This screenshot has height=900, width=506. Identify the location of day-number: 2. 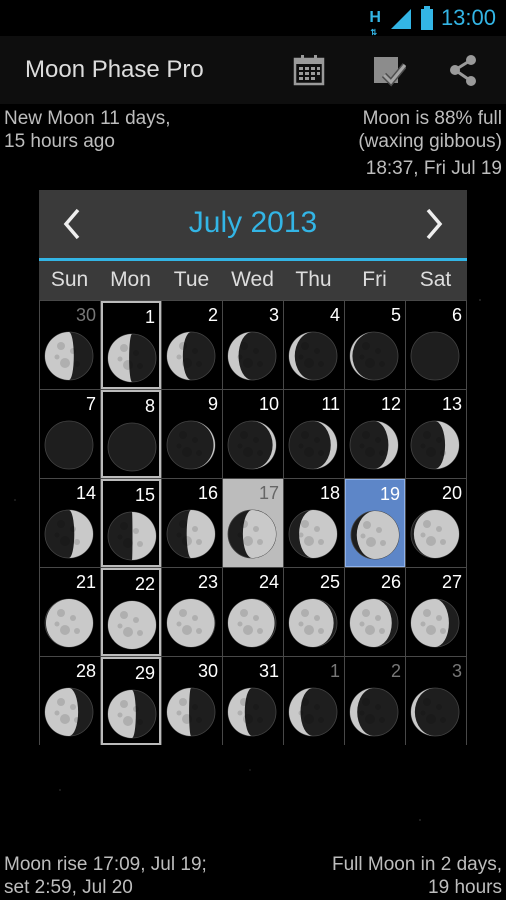
(212, 315).